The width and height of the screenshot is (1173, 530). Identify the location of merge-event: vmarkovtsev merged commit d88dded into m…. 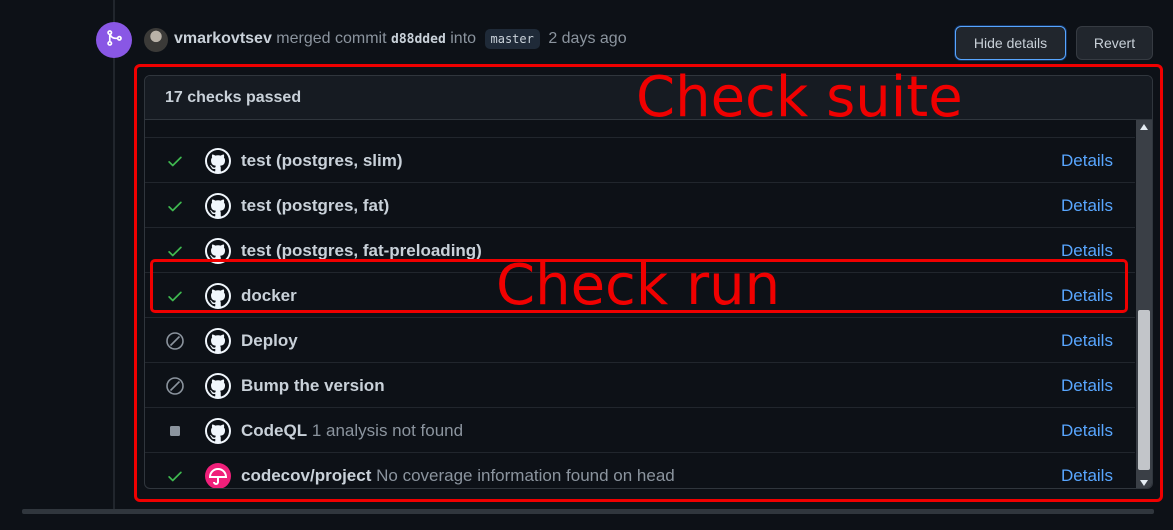
(400, 39).